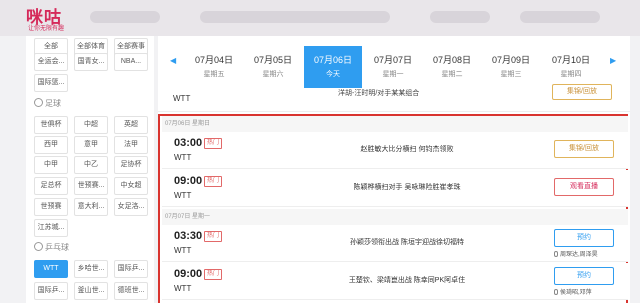 The height and width of the screenshot is (303, 640). Describe the element at coordinates (395, 124) in the screenshot. I see `day-label: 07月06日 星期日` at that location.